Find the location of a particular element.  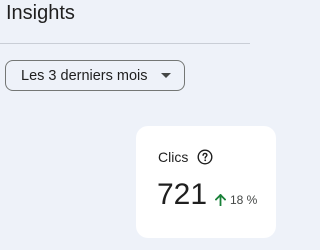

date-range-dropdown: Les 3 derniers mois is located at coordinates (95, 75).